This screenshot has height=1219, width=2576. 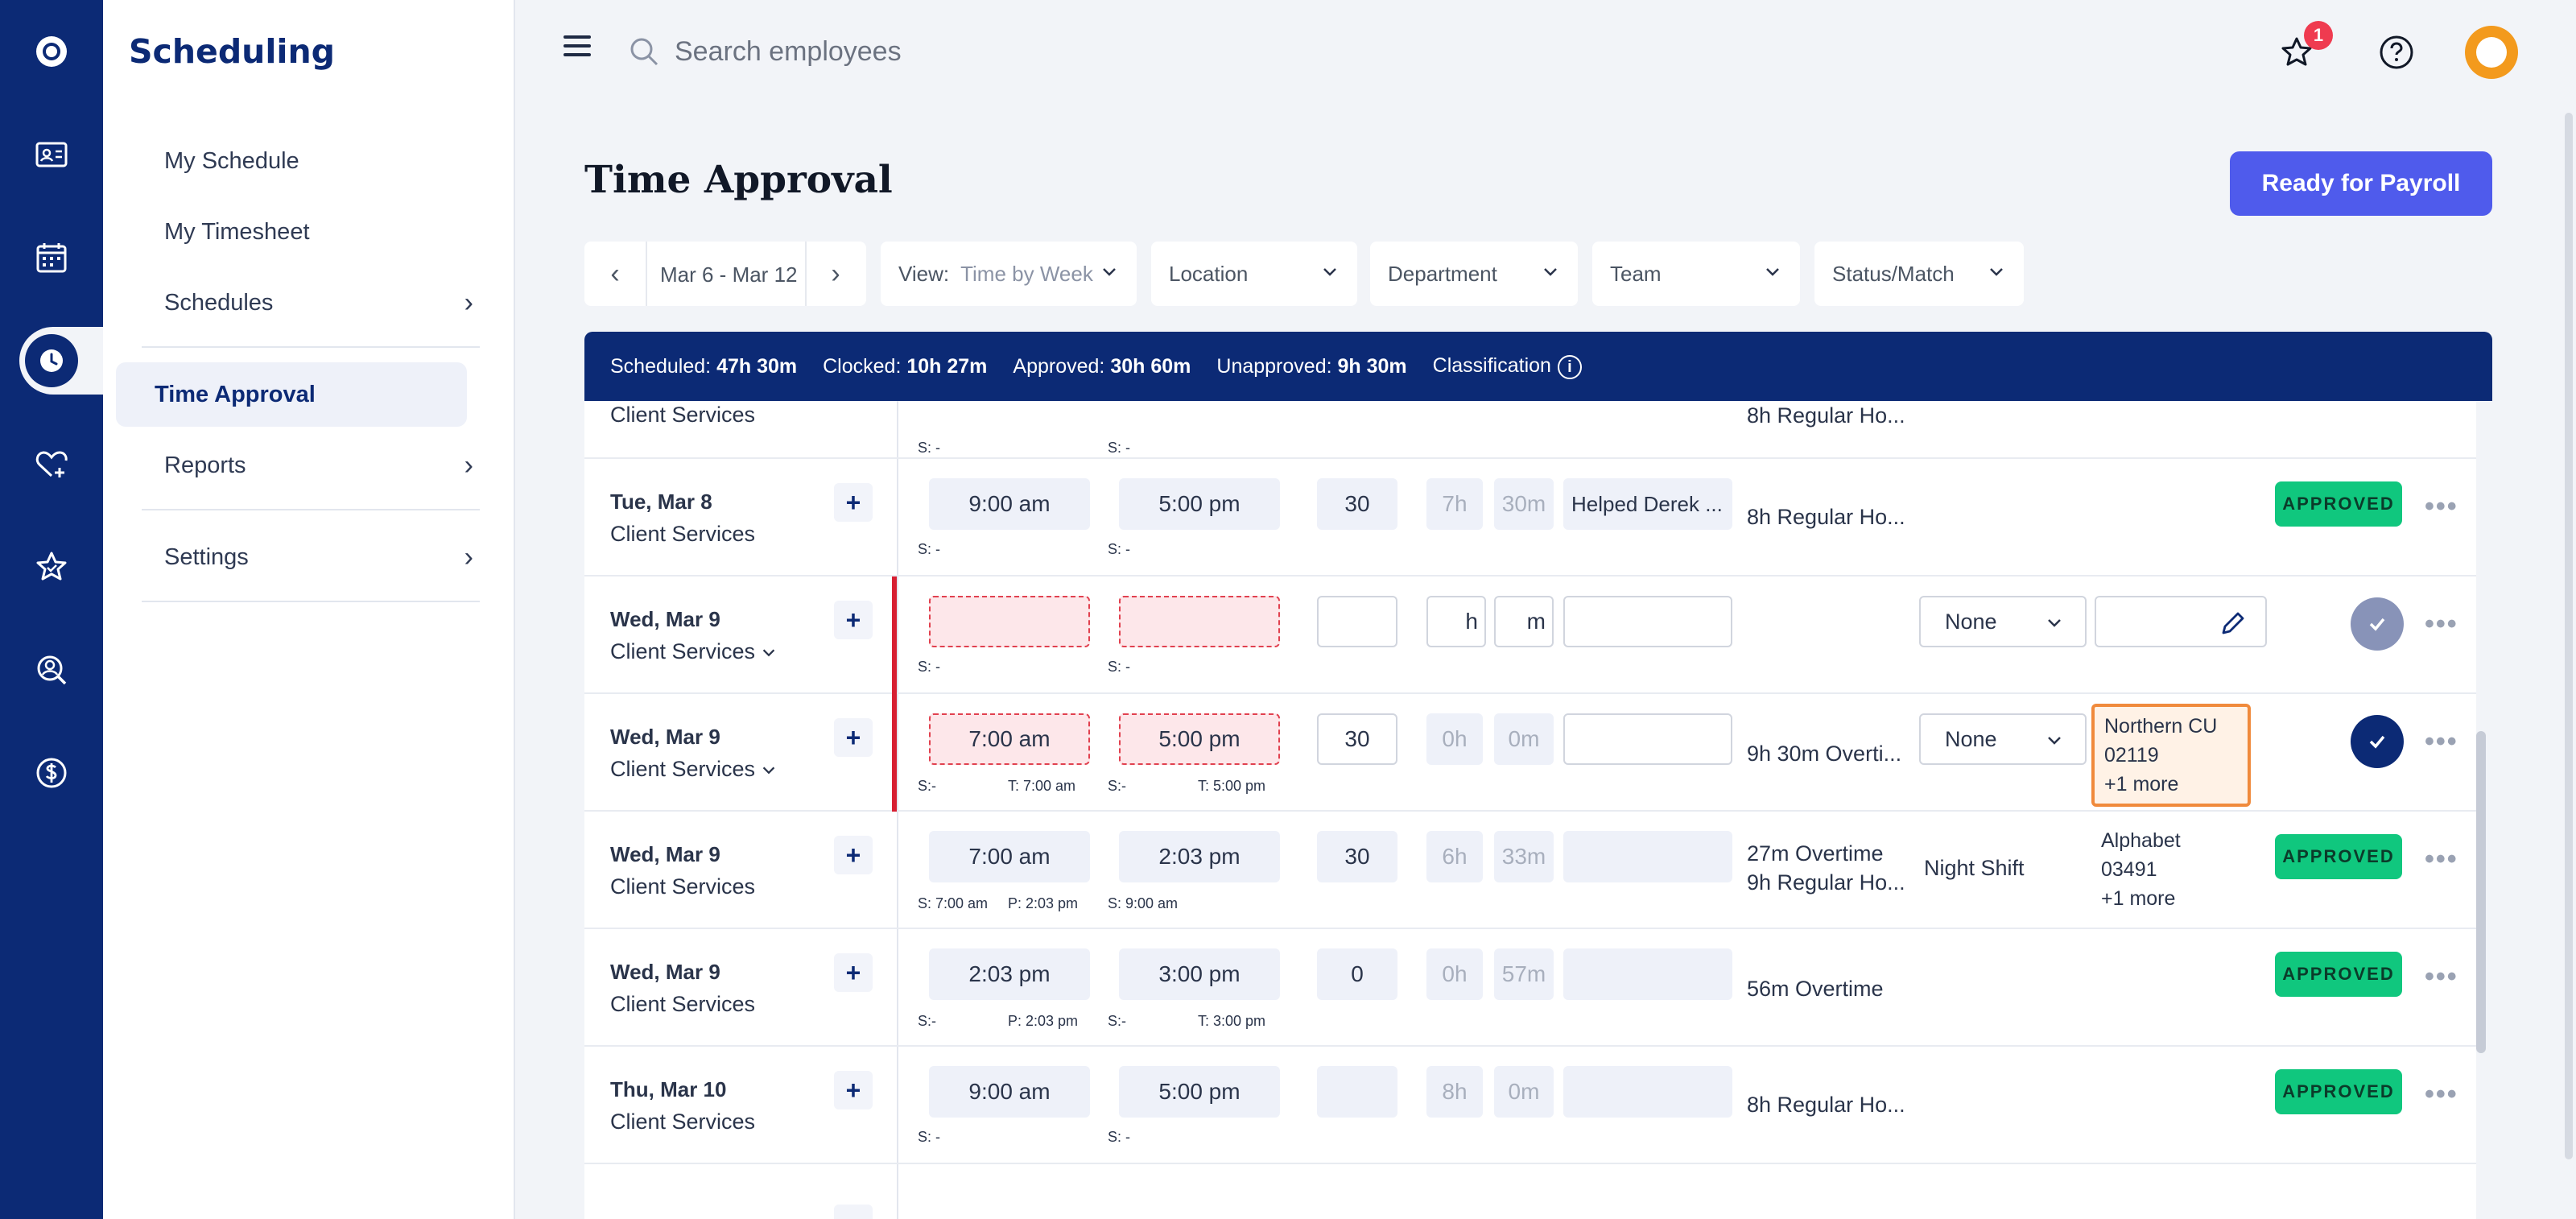 What do you see at coordinates (1199, 622) in the screenshot?
I see `clock-out-input` at bounding box center [1199, 622].